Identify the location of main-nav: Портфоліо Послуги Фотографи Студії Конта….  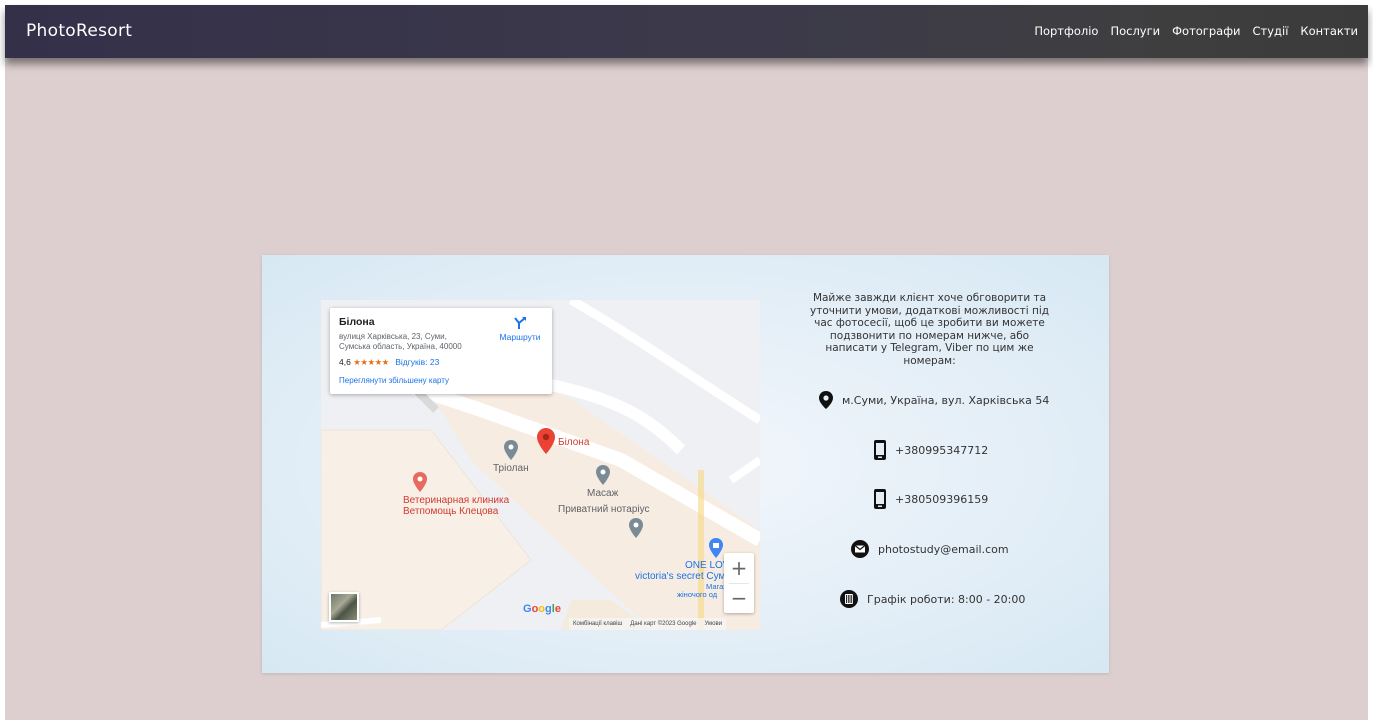
(1196, 31).